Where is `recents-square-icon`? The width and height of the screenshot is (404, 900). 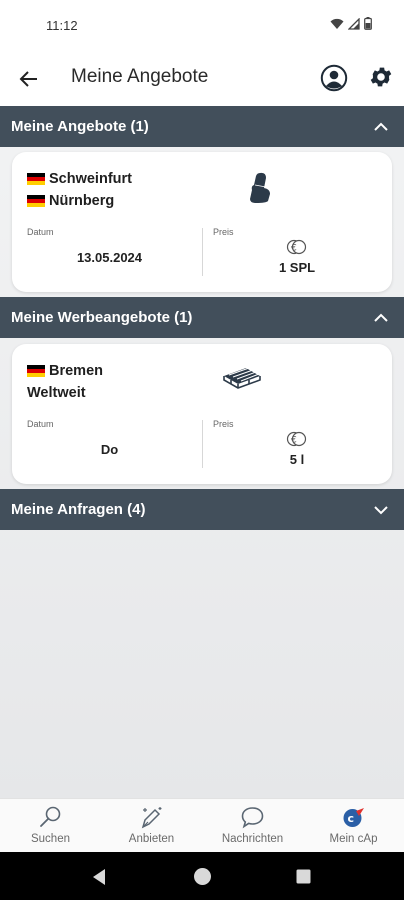
recents-square-icon is located at coordinates (303, 876).